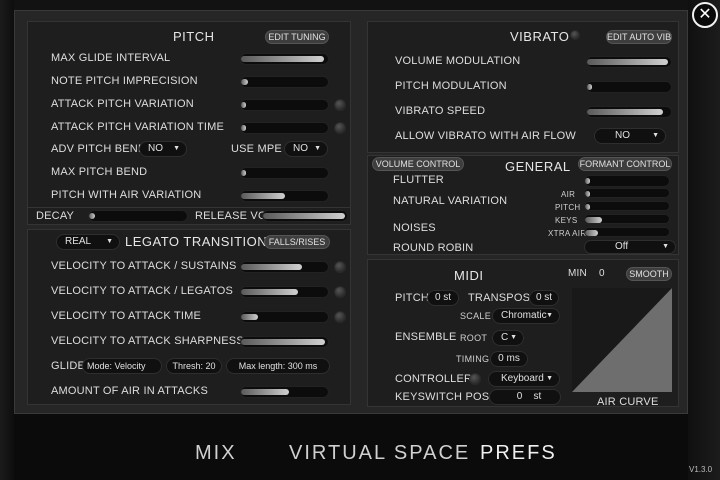 The width and height of the screenshot is (720, 480). What do you see at coordinates (194, 366) in the screenshot?
I see `glide-thresh-field: Thresh: 20` at bounding box center [194, 366].